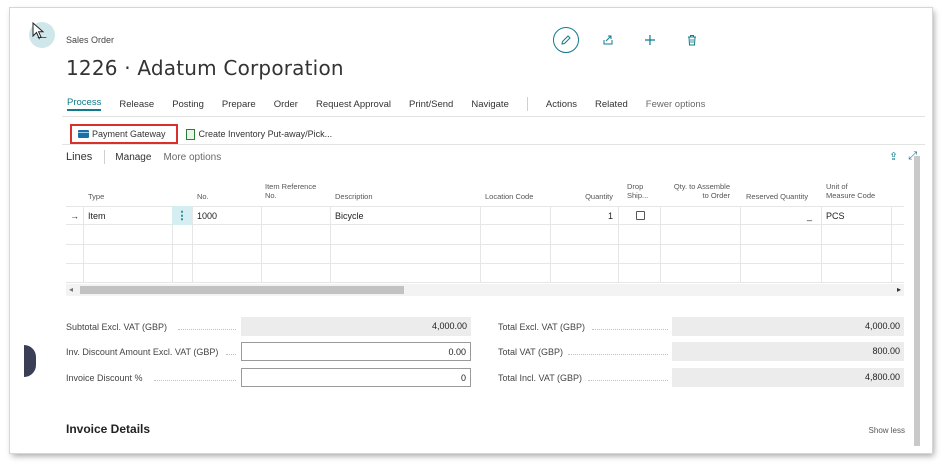  What do you see at coordinates (784, 216) in the screenshot?
I see `cell-reserved: _` at bounding box center [784, 216].